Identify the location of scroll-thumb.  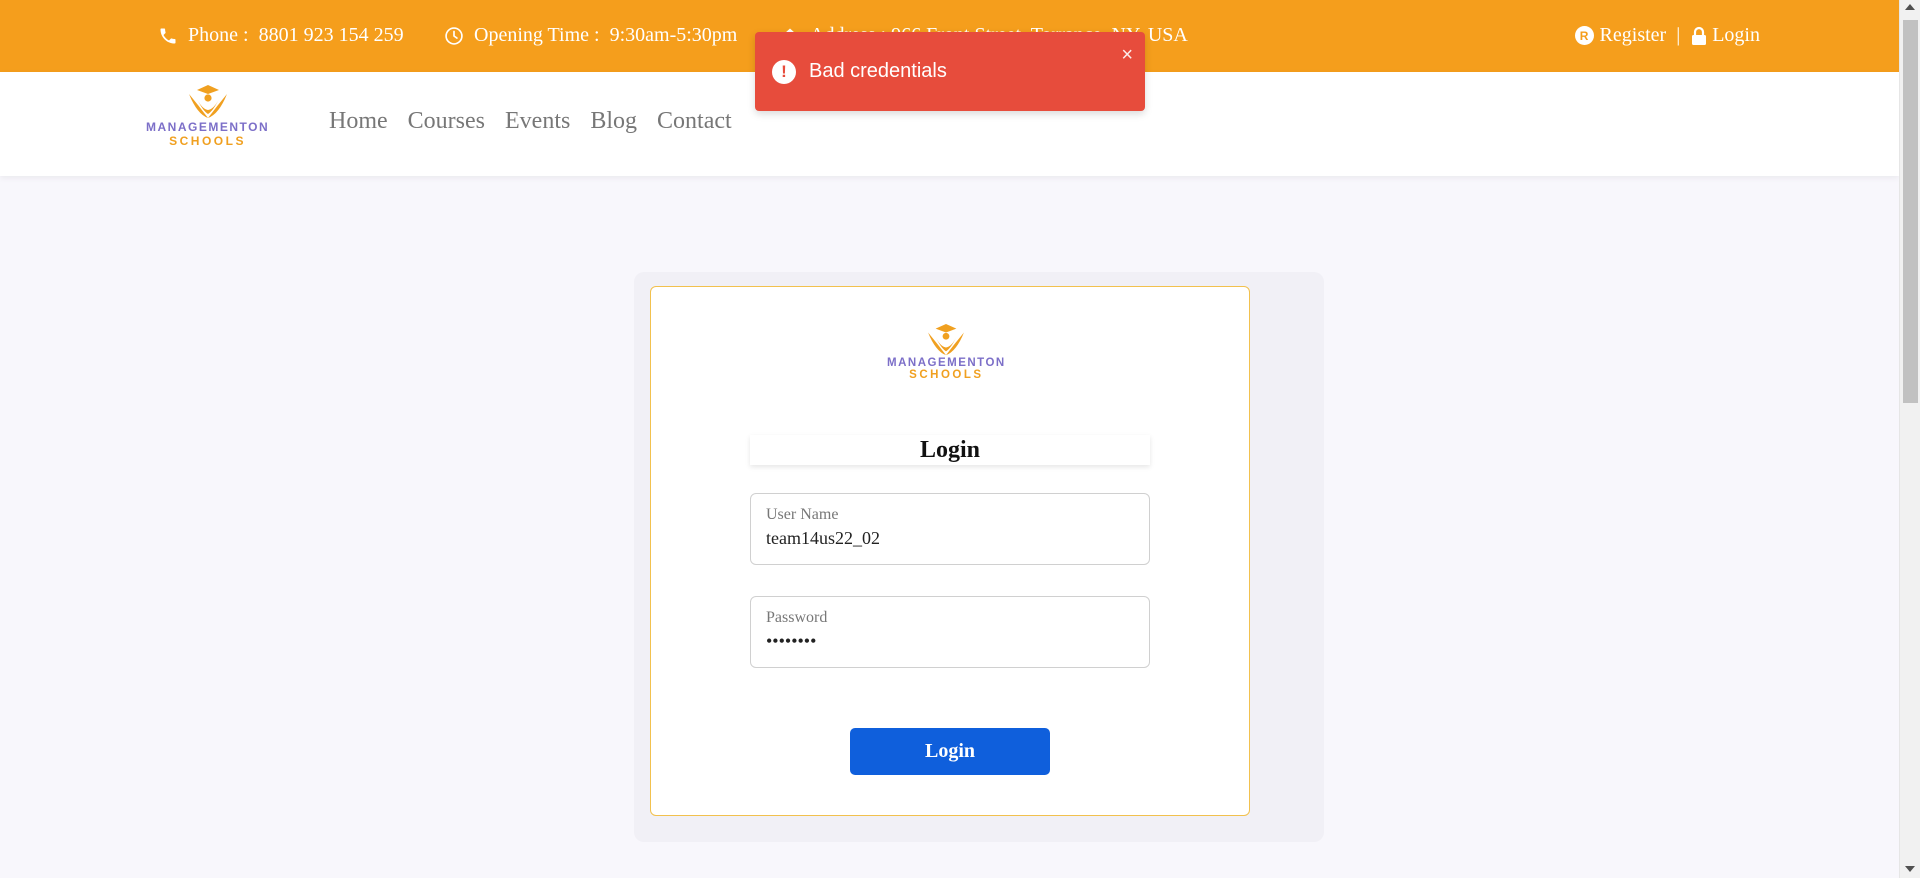
(1910, 211).